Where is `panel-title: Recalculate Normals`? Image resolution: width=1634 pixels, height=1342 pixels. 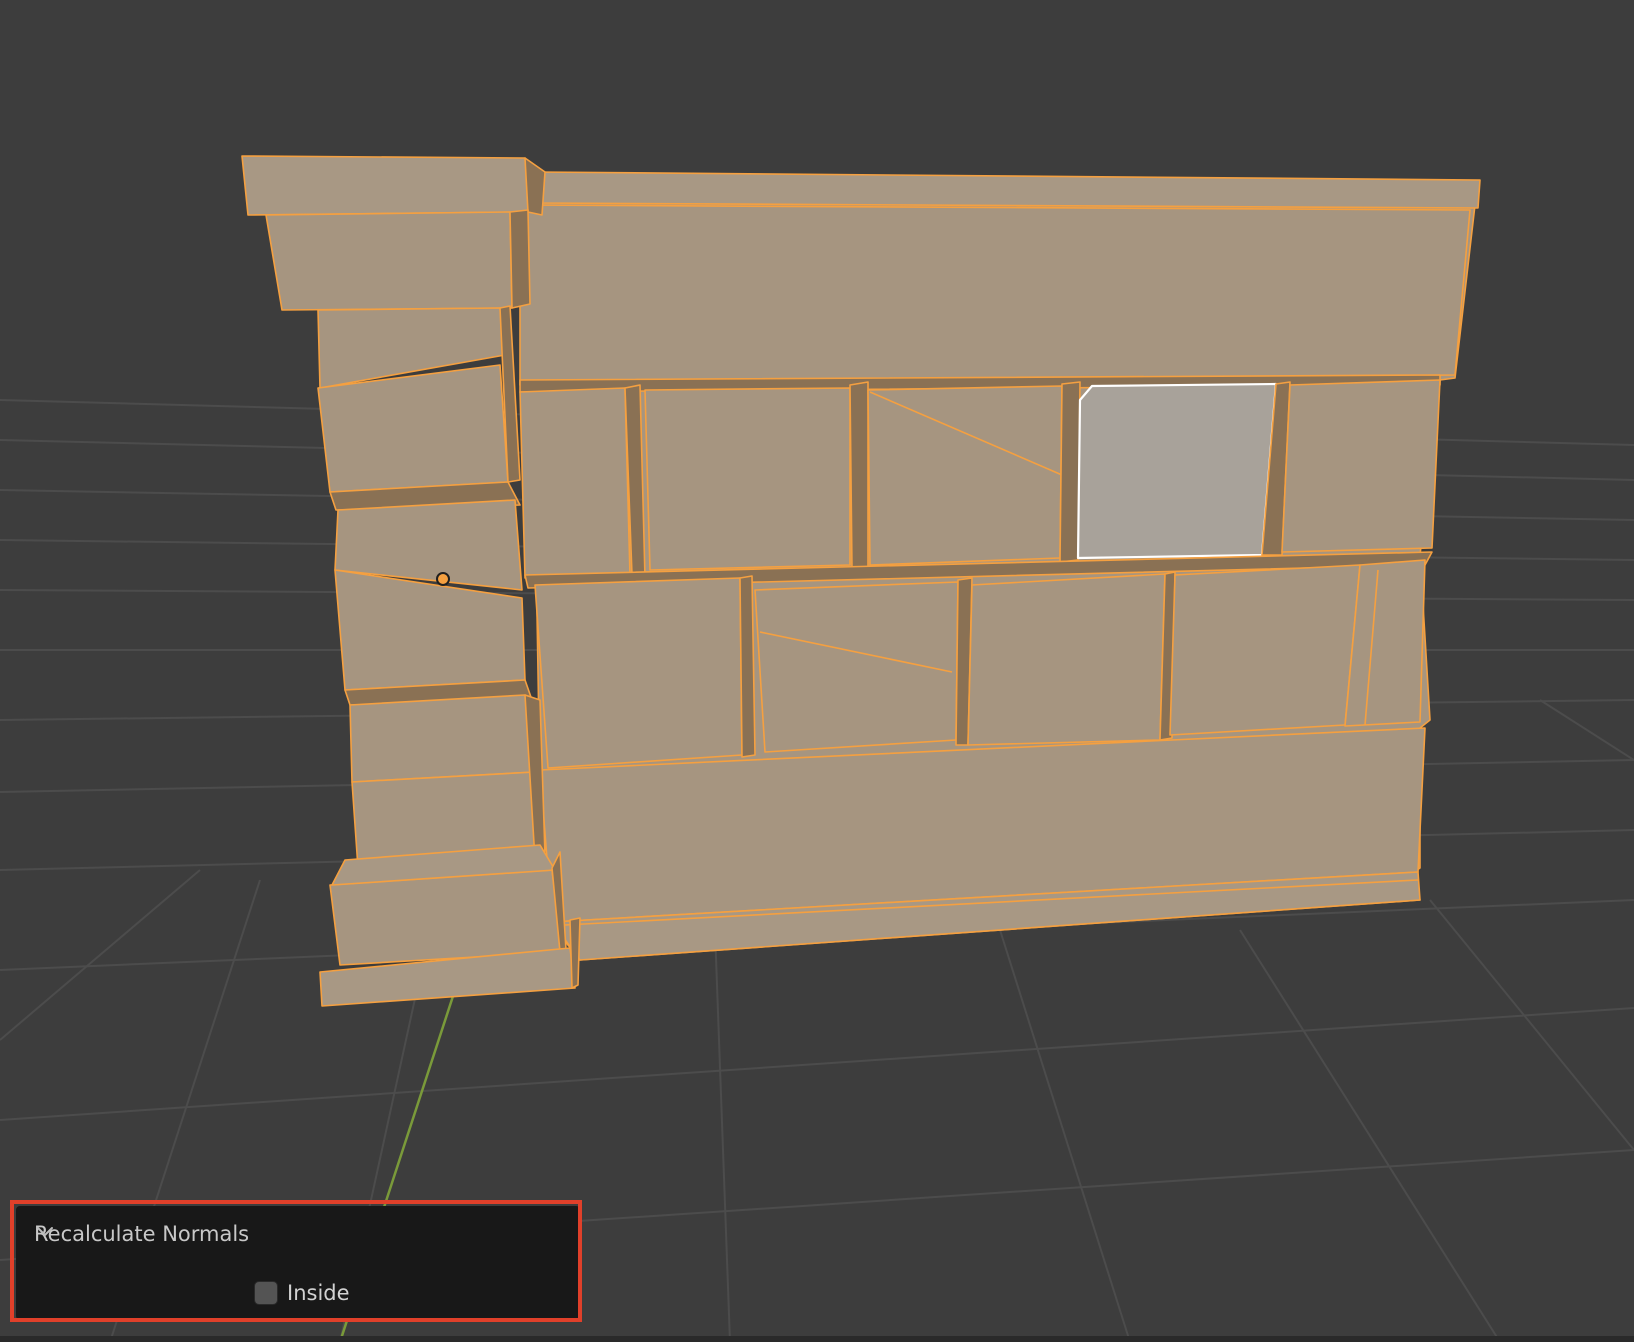
panel-title: Recalculate Normals is located at coordinates (142, 1234).